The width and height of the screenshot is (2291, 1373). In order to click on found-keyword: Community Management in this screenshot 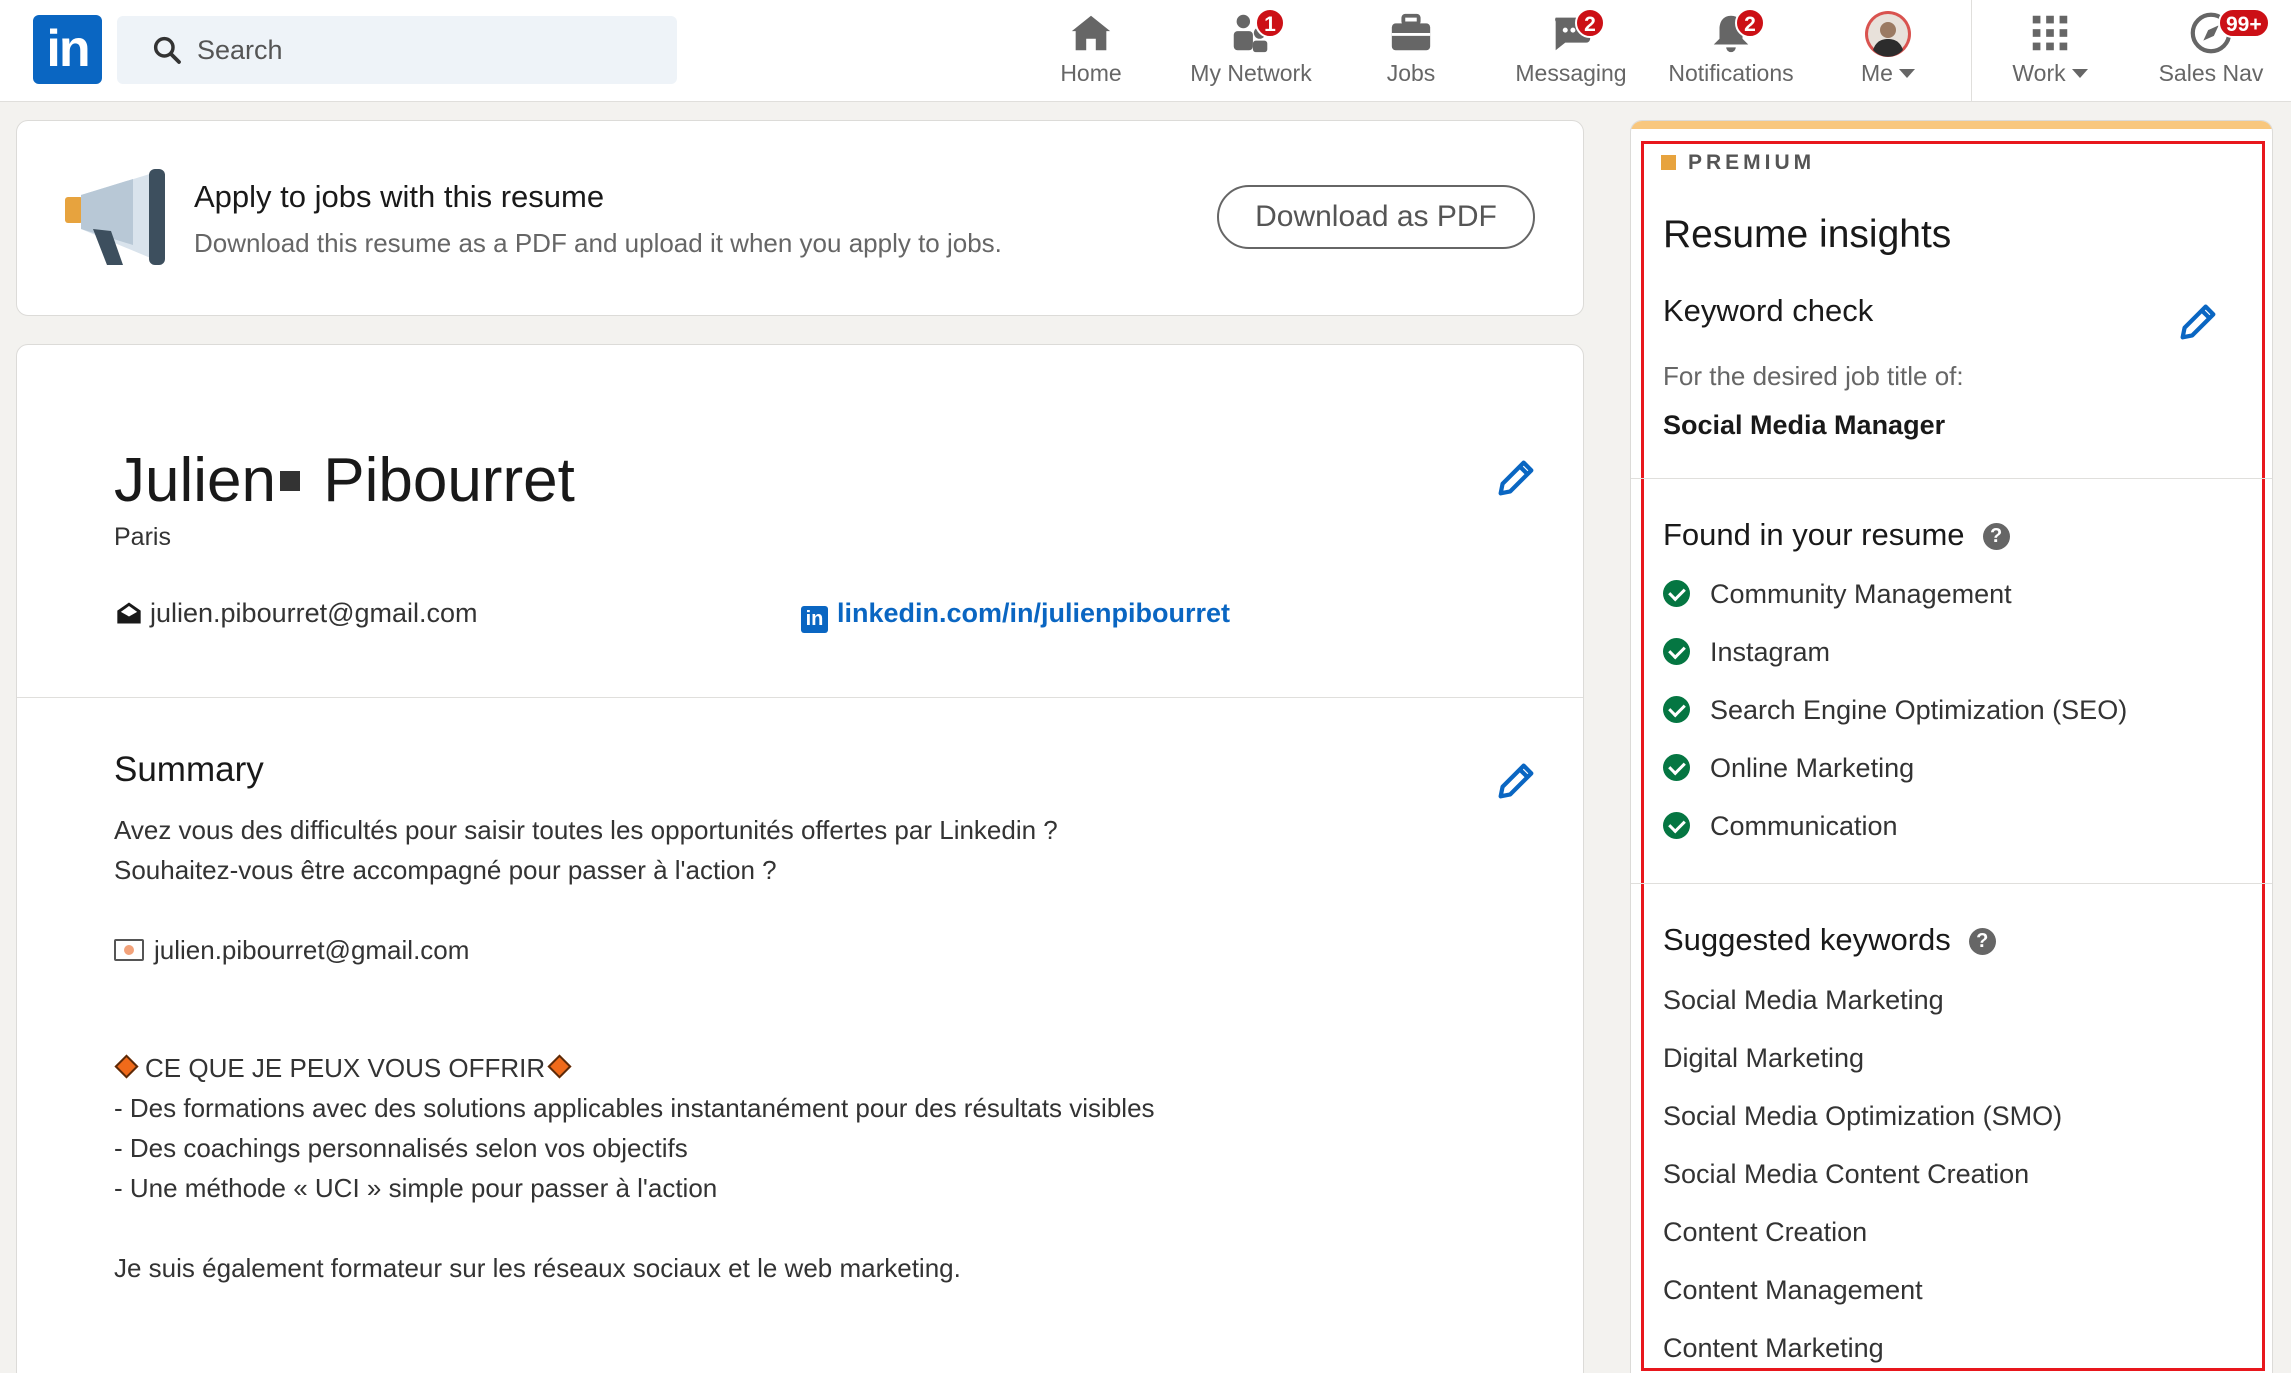, I will do `click(1837, 594)`.